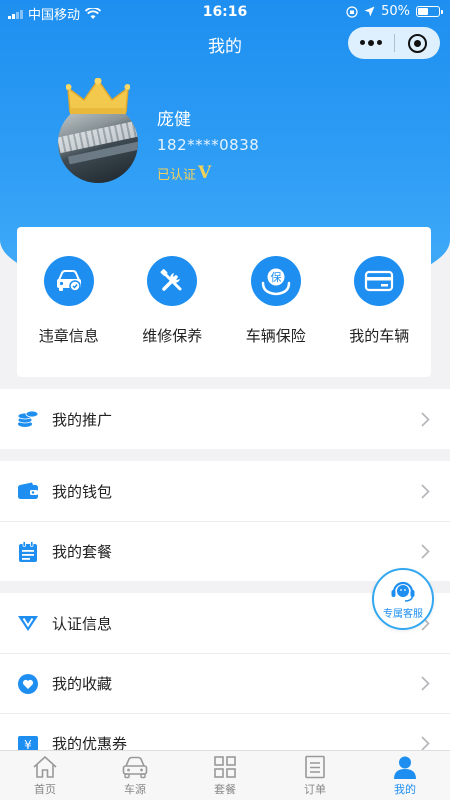 The height and width of the screenshot is (800, 450). I want to click on avatar-container, so click(98, 133).